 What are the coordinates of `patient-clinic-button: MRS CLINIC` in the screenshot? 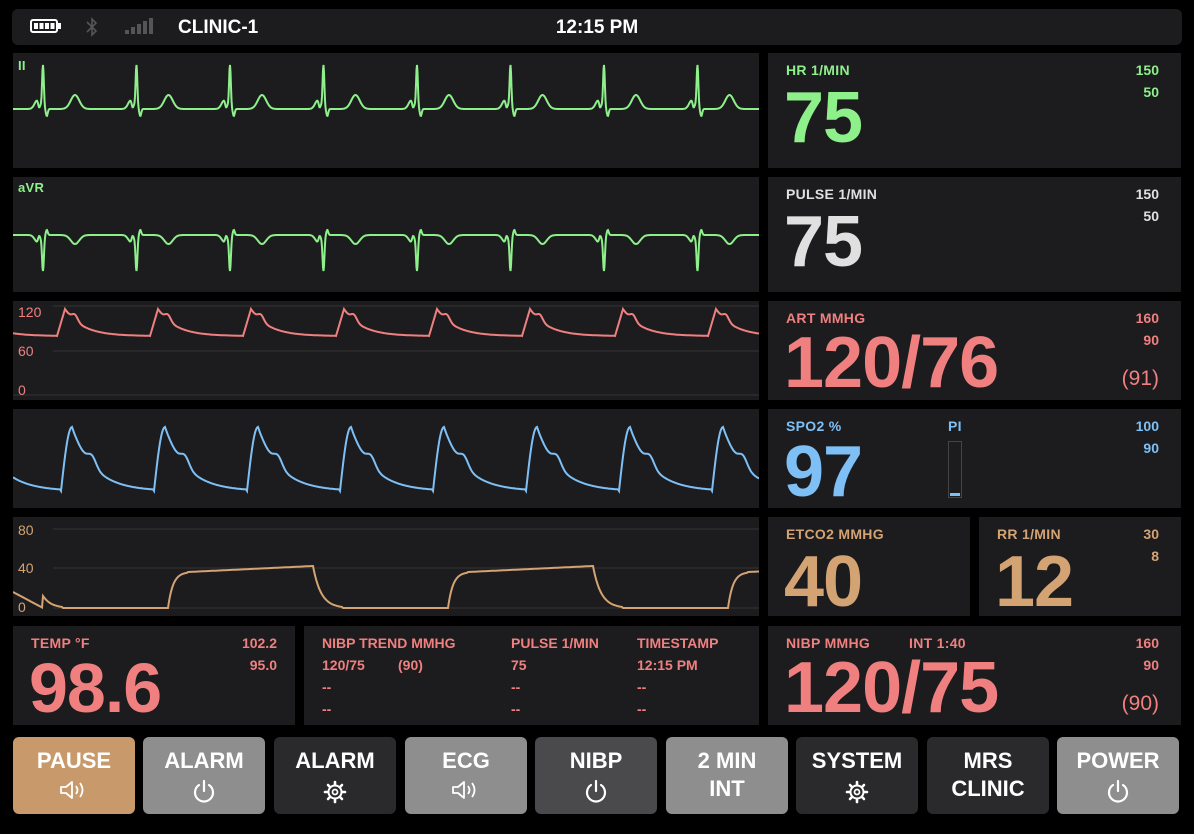 It's located at (988, 775).